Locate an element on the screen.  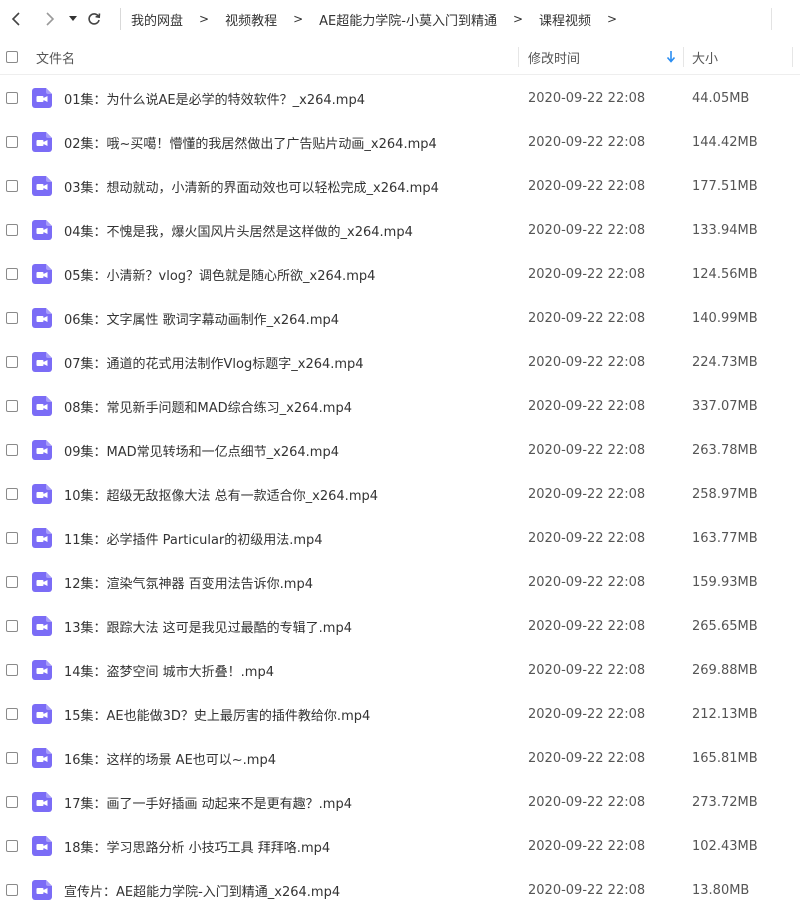
file-name: 04集：不愧是我，爆火国风片头居然是这样做的_x264.mp4 is located at coordinates (238, 230).